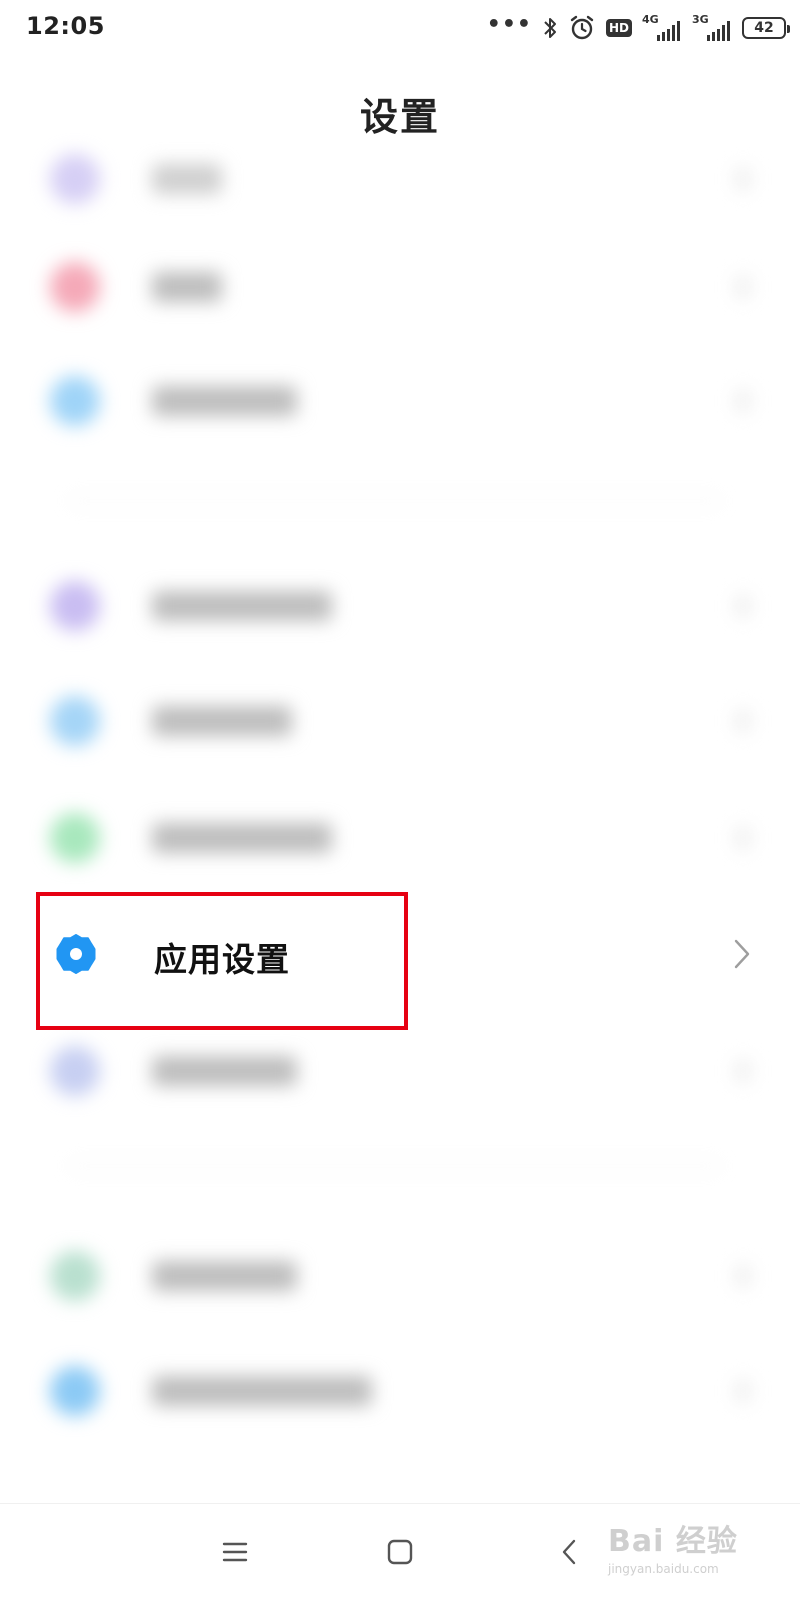  Describe the element at coordinates (76, 954) in the screenshot. I see `gear-icon` at that location.